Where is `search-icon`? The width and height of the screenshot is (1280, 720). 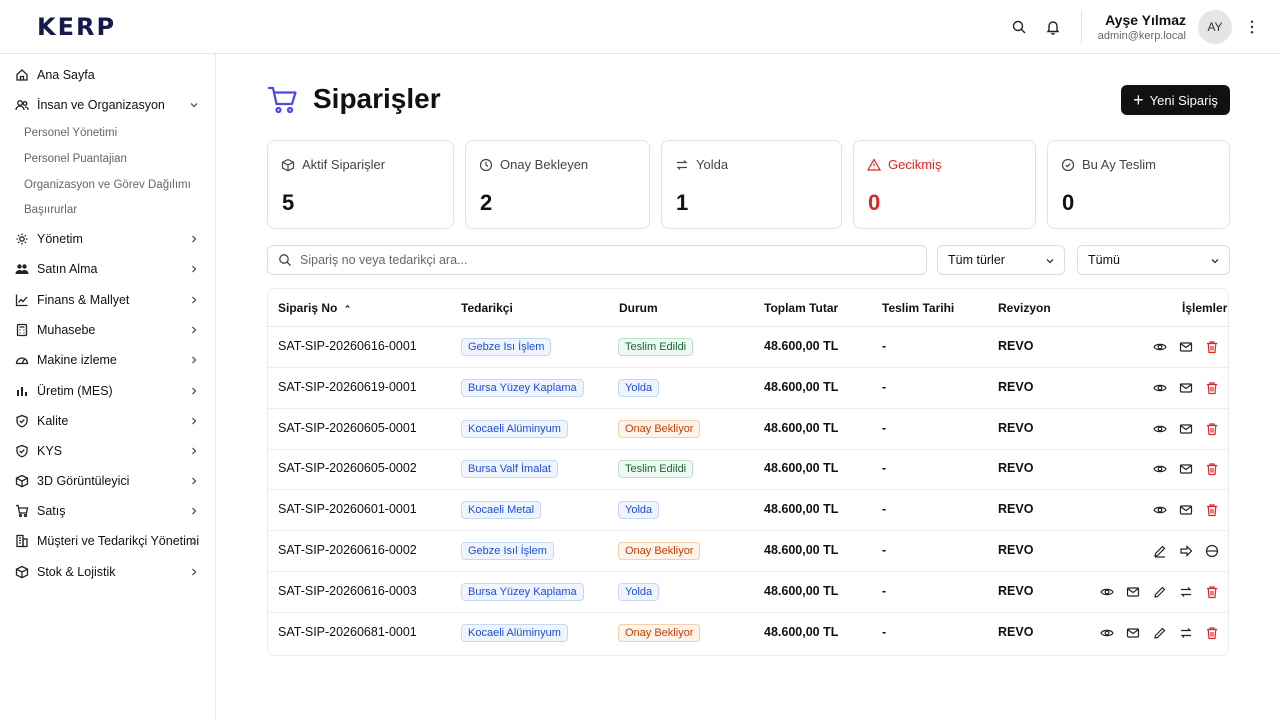
search-icon is located at coordinates (1019, 27).